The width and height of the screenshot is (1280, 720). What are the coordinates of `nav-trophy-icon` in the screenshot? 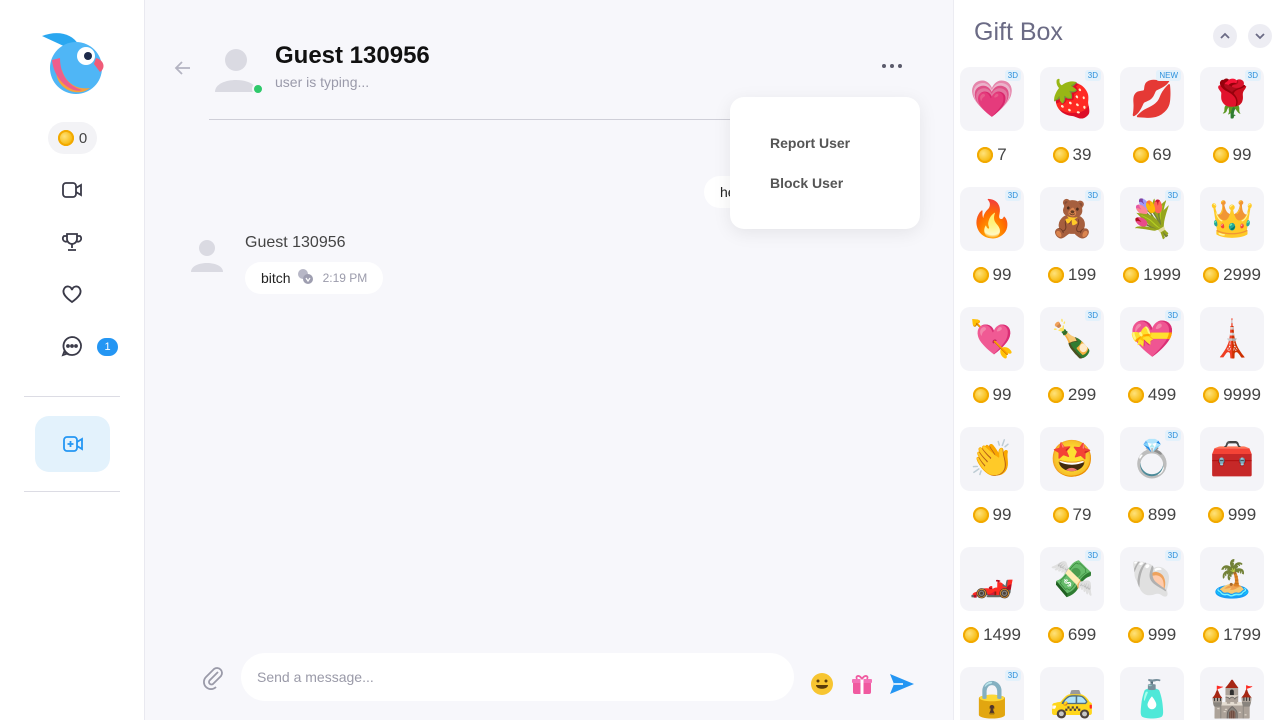 It's located at (72, 242).